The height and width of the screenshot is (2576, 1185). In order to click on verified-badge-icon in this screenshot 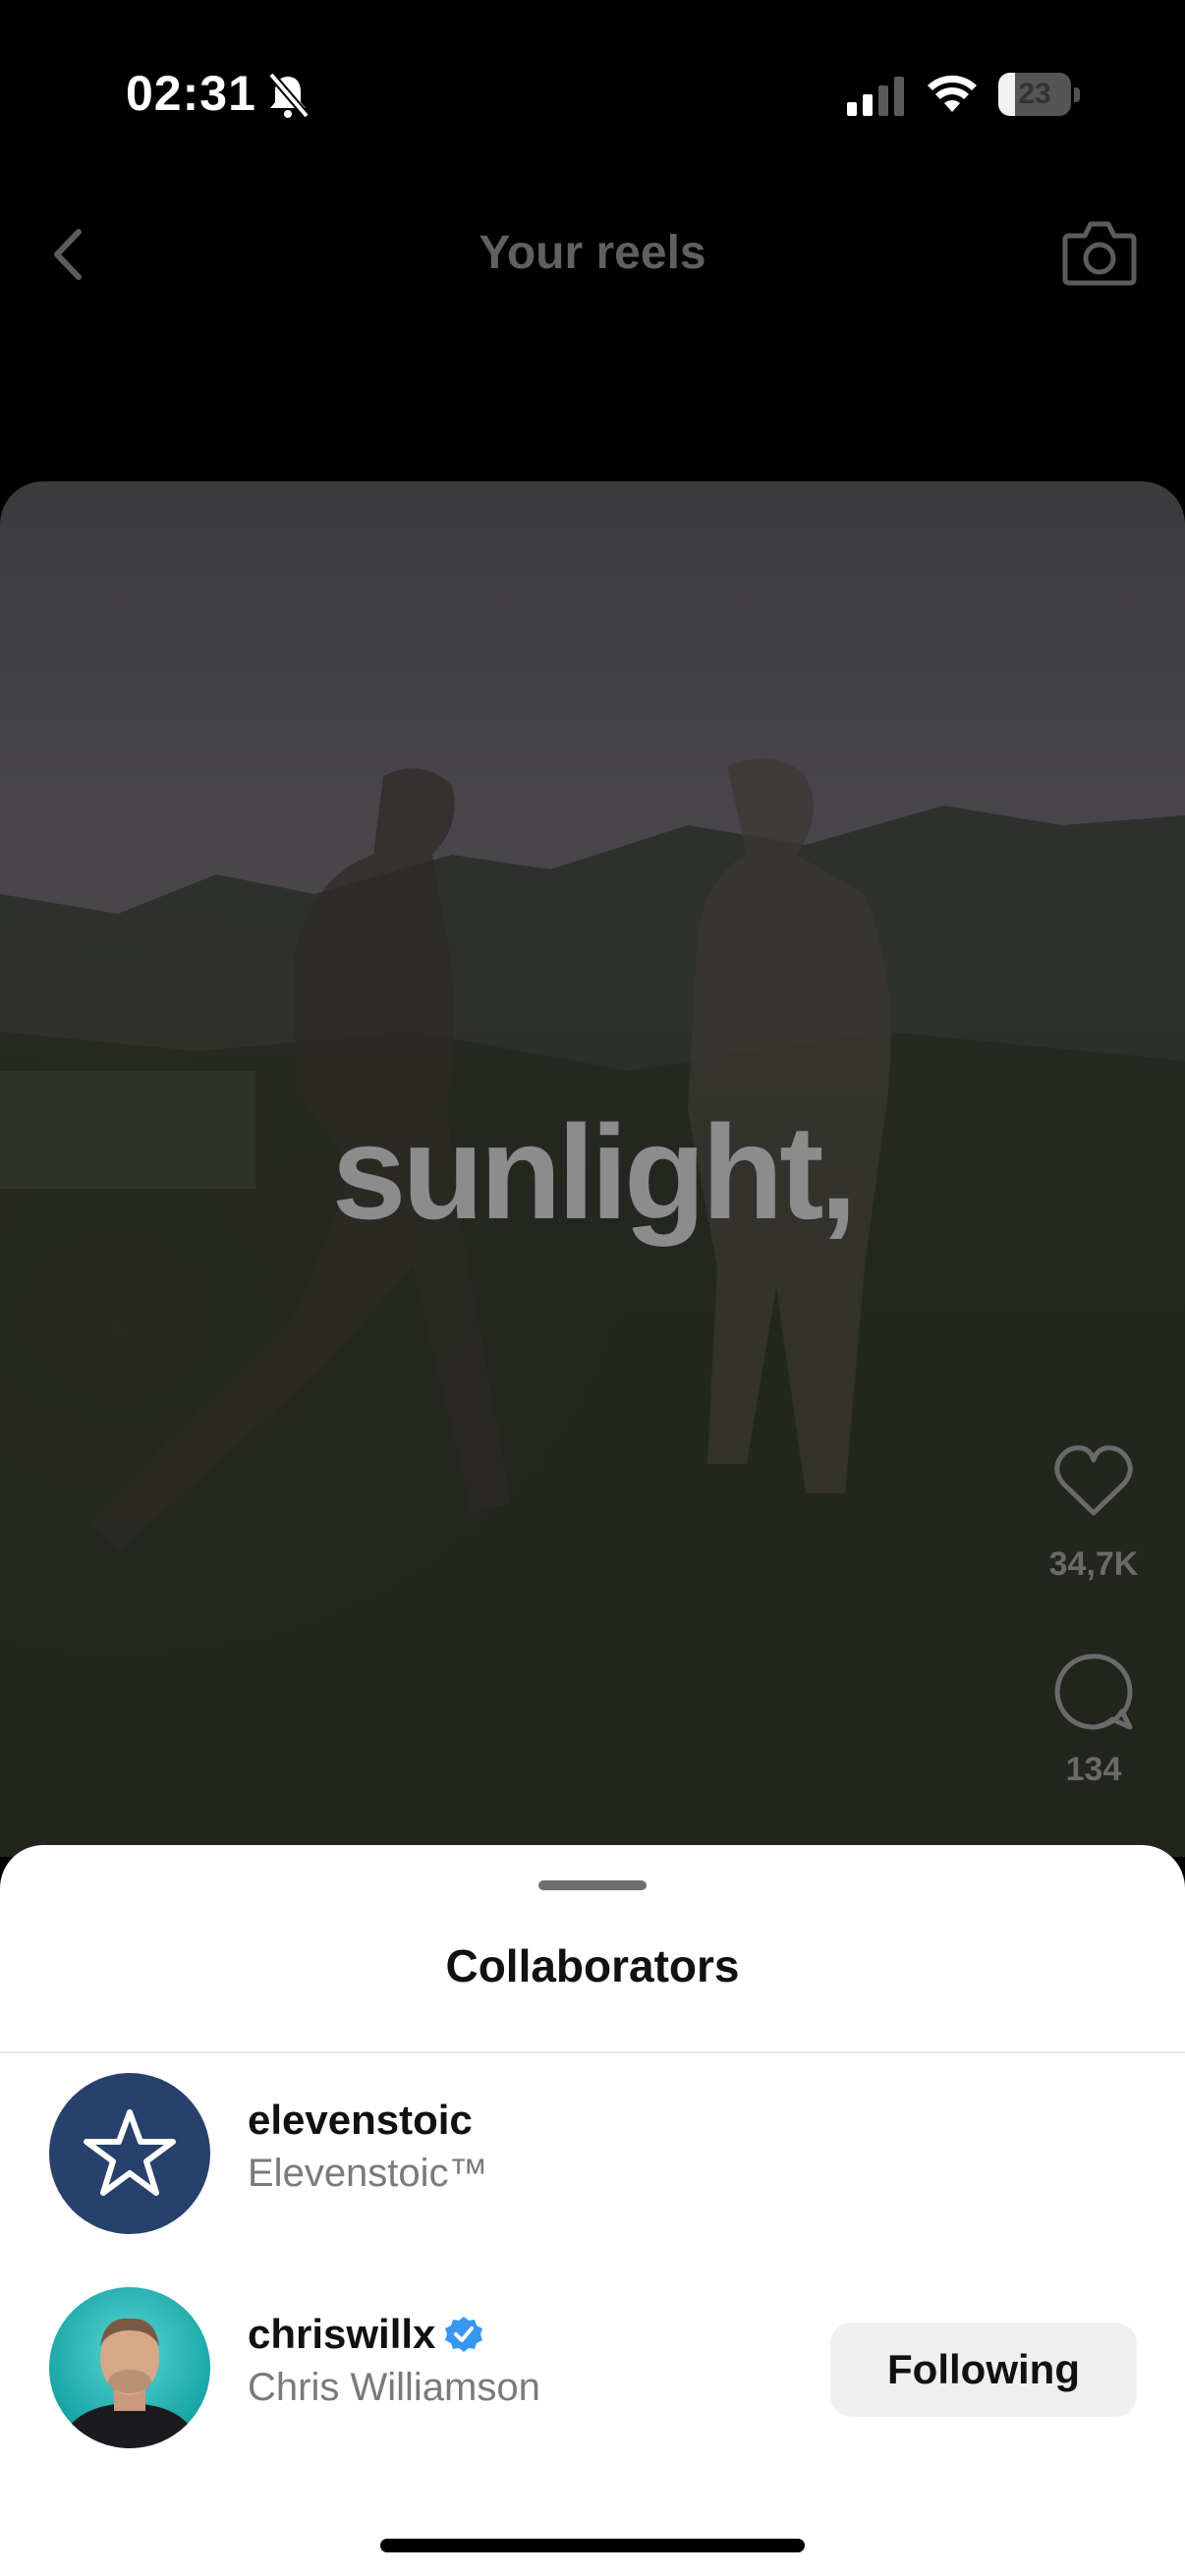, I will do `click(464, 2334)`.